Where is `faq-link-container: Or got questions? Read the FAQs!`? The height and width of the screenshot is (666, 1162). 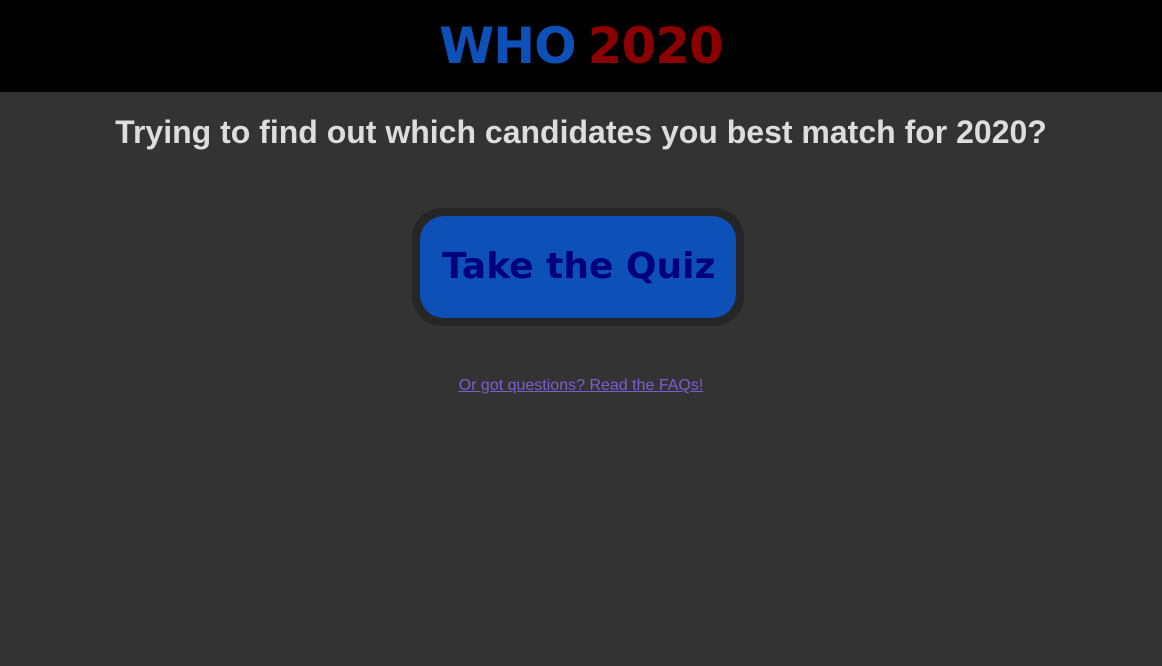 faq-link-container: Or got questions? Read the FAQs! is located at coordinates (581, 386).